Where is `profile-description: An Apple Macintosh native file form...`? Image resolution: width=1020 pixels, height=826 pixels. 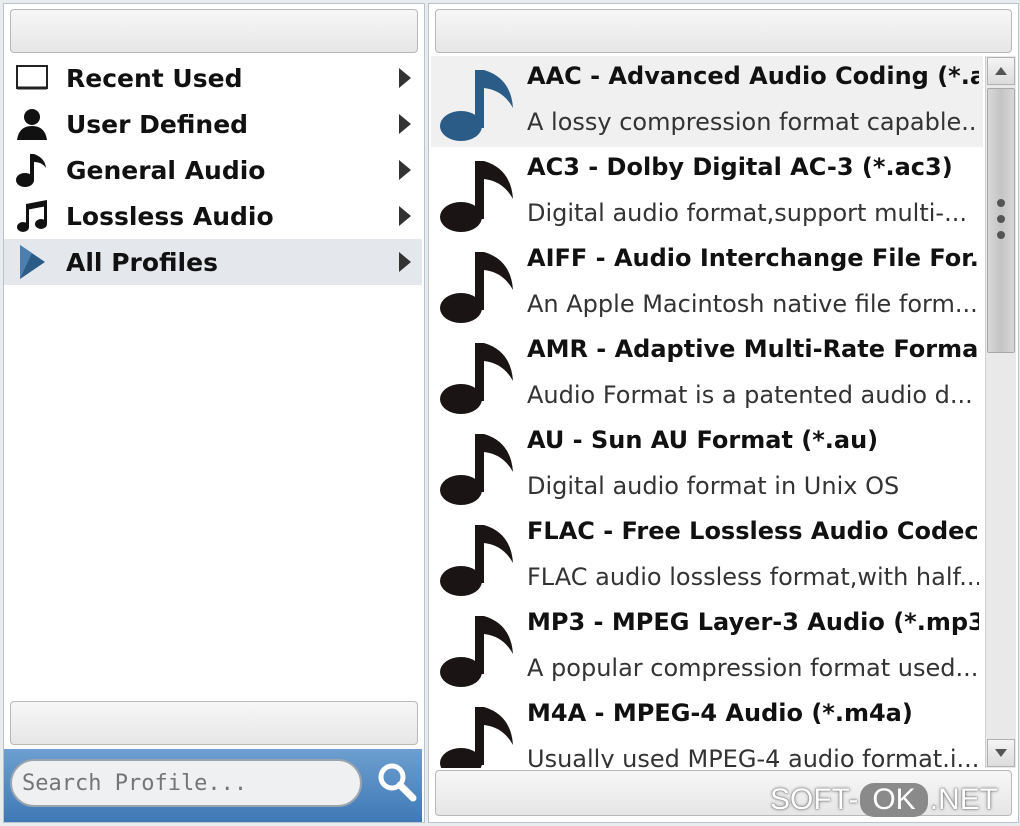
profile-description: An Apple Macintosh native file form... is located at coordinates (752, 304).